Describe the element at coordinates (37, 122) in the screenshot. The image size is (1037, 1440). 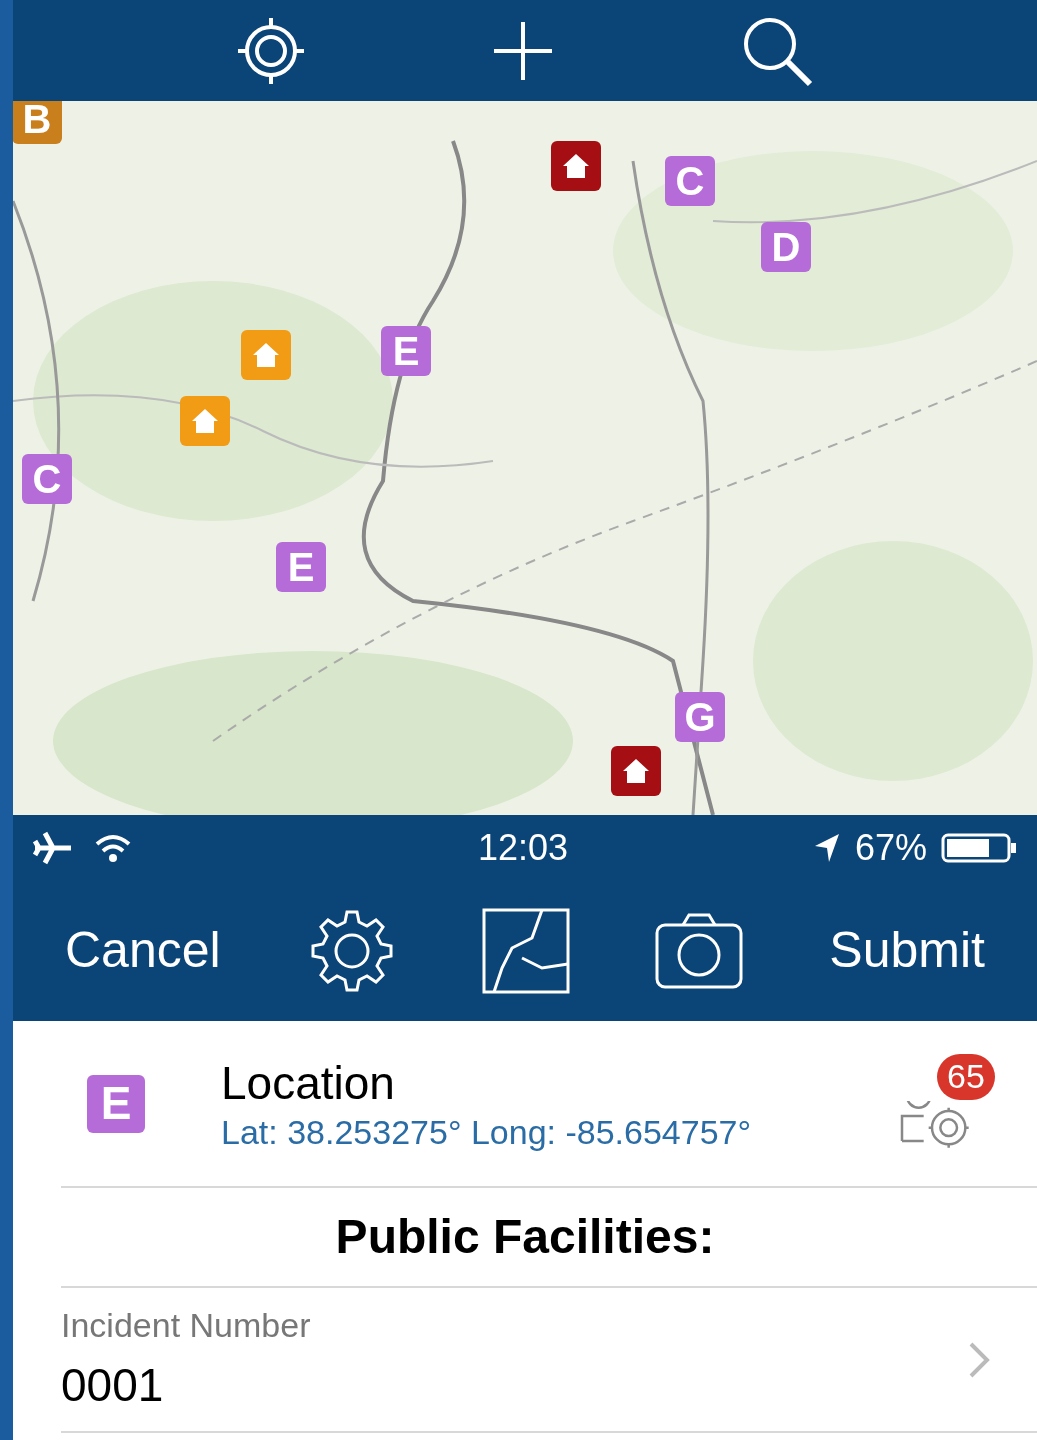
I see `map-marker: B` at that location.